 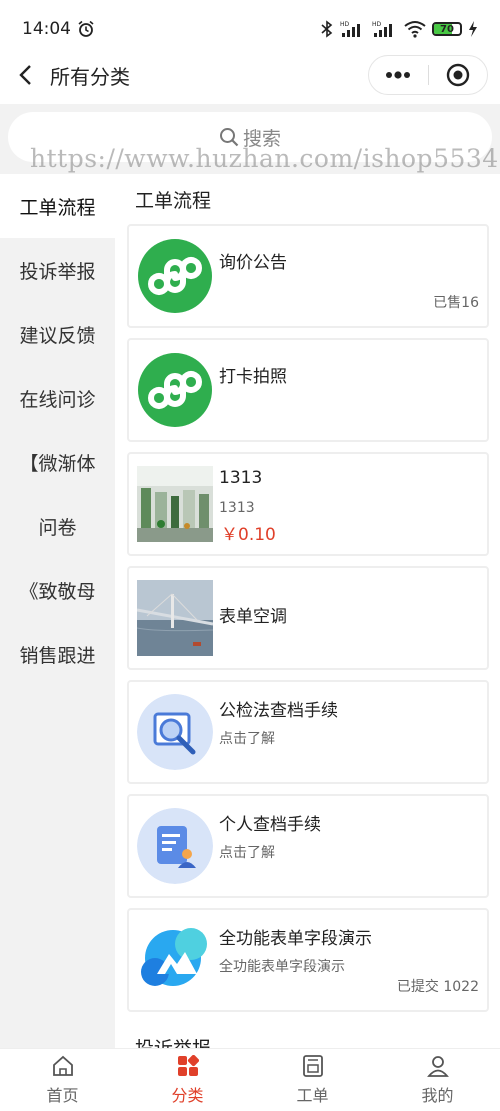 I want to click on wifi-icon, so click(x=415, y=29).